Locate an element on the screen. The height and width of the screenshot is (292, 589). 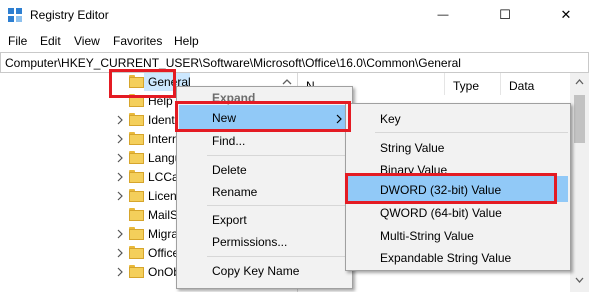
column-header-type: Type is located at coordinates (466, 86).